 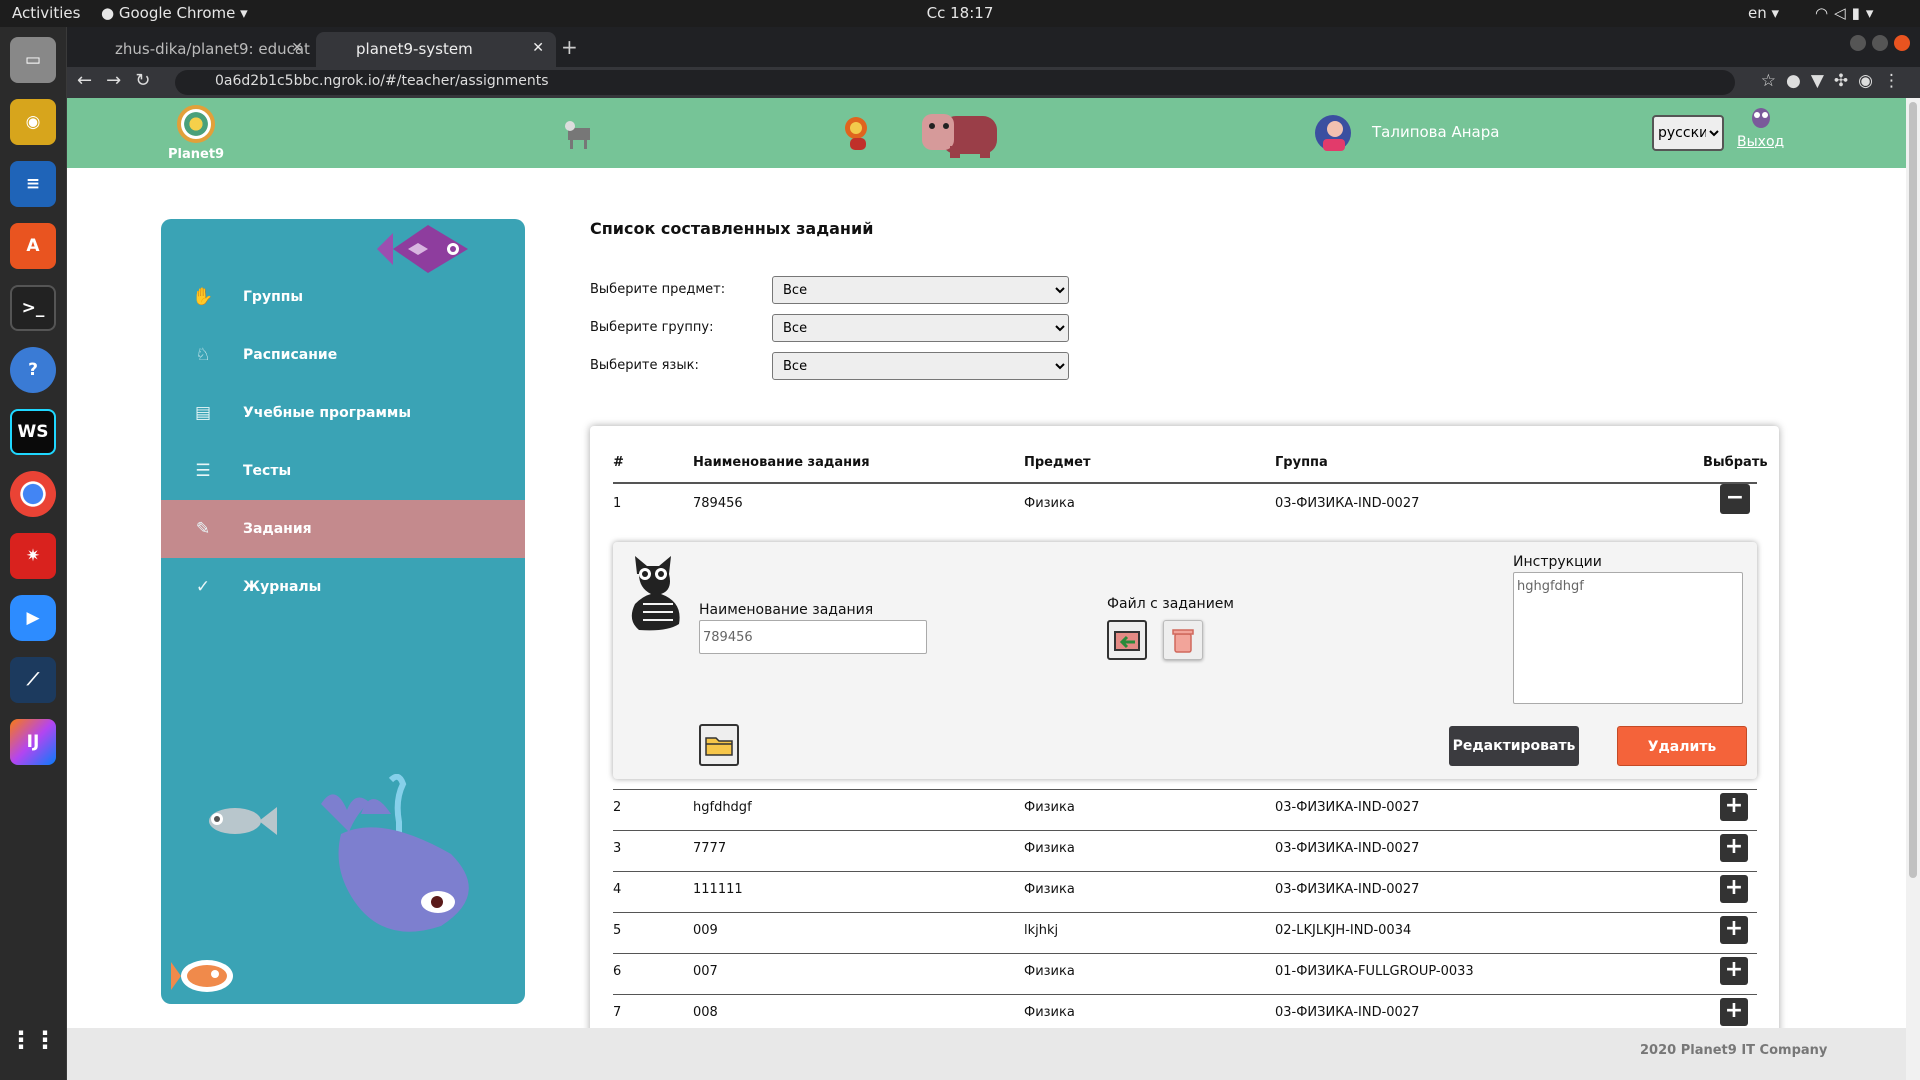 What do you see at coordinates (1333, 133) in the screenshot?
I see `user-avatar-icon` at bounding box center [1333, 133].